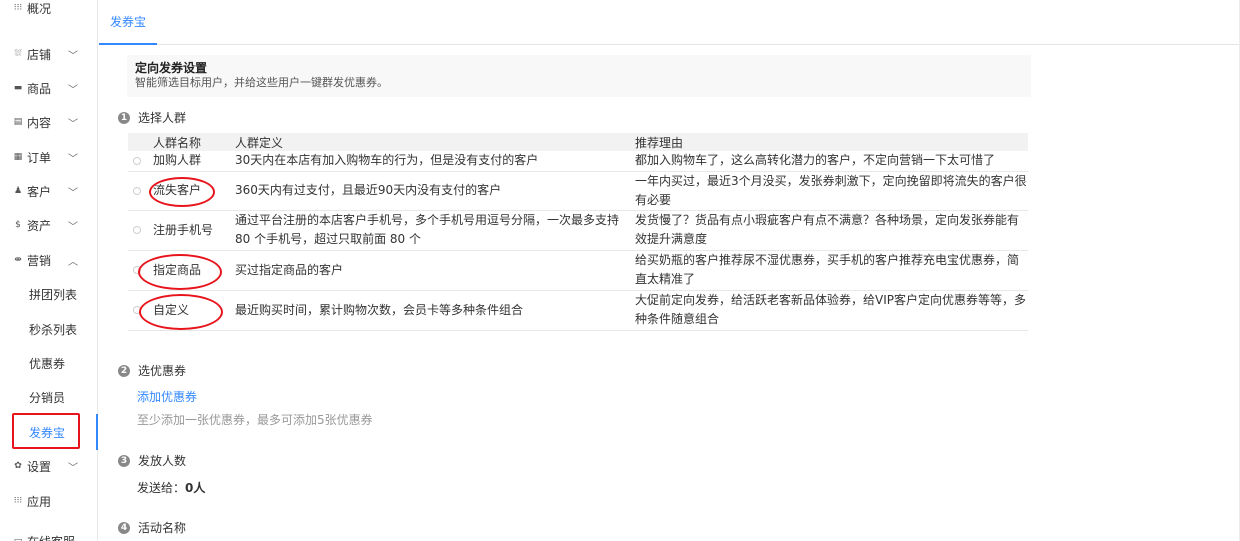  Describe the element at coordinates (49, 532) in the screenshot. I see `sidebar-item-online-service: ▭ 在线客服` at that location.